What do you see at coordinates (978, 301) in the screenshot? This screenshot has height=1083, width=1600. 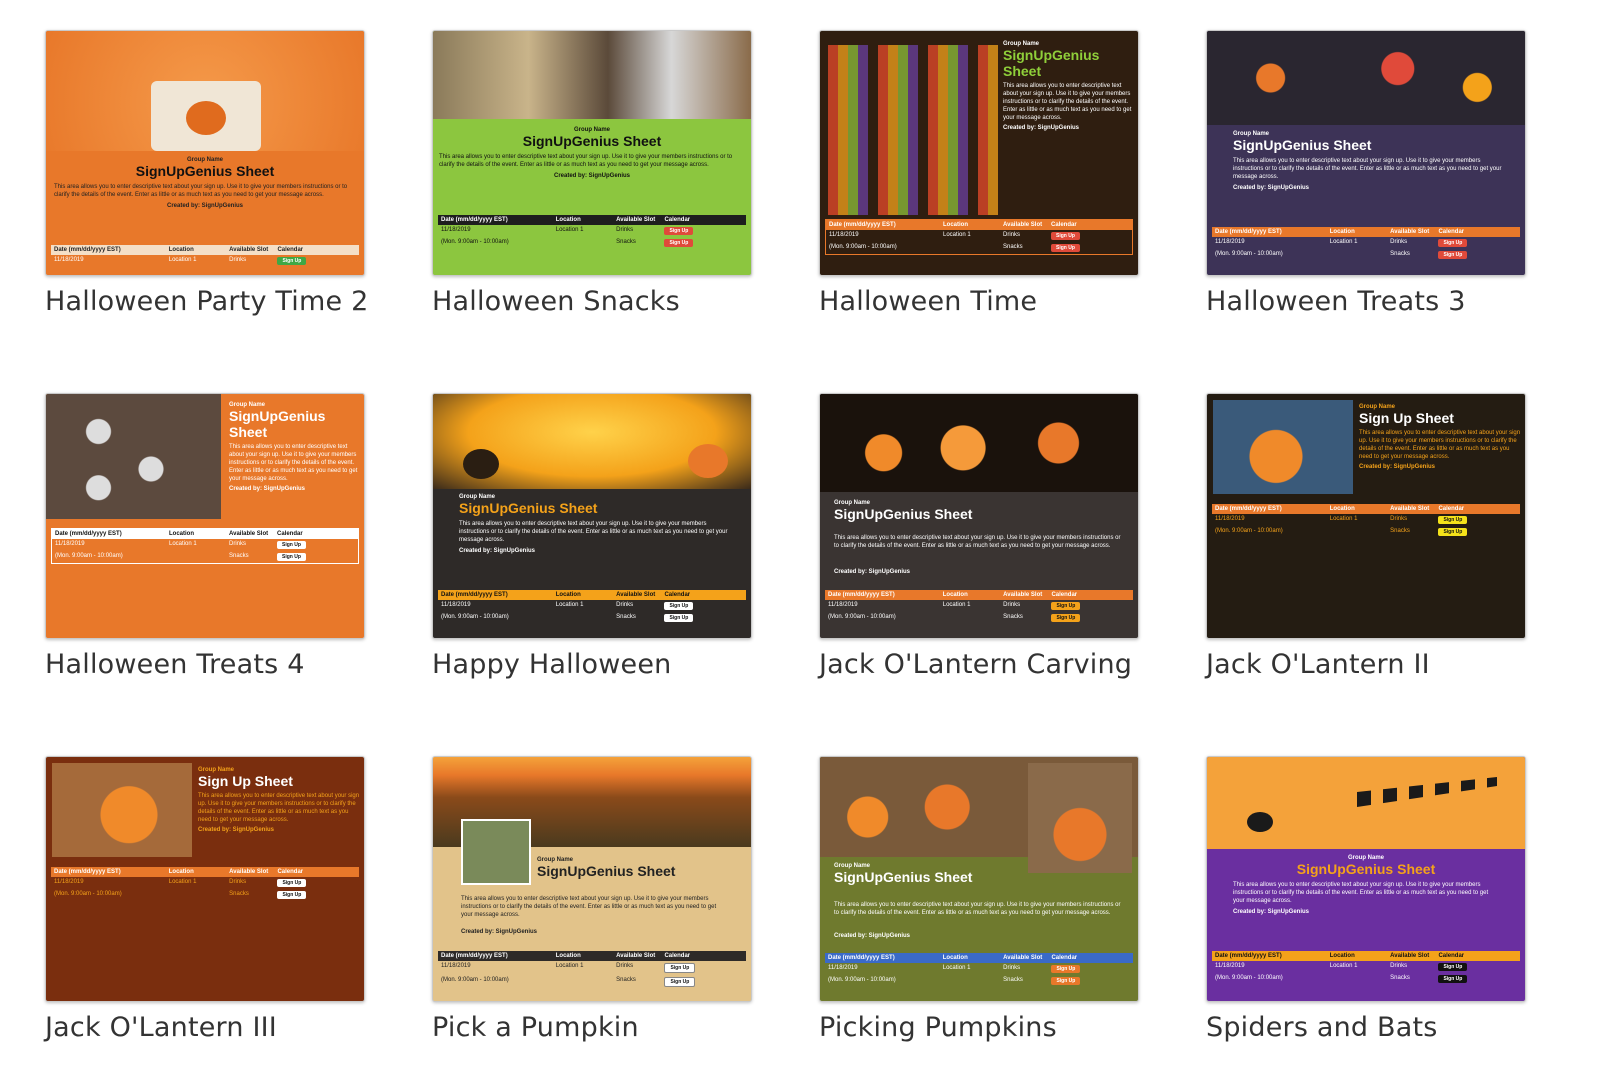 I see `template-name: Halloween Time` at bounding box center [978, 301].